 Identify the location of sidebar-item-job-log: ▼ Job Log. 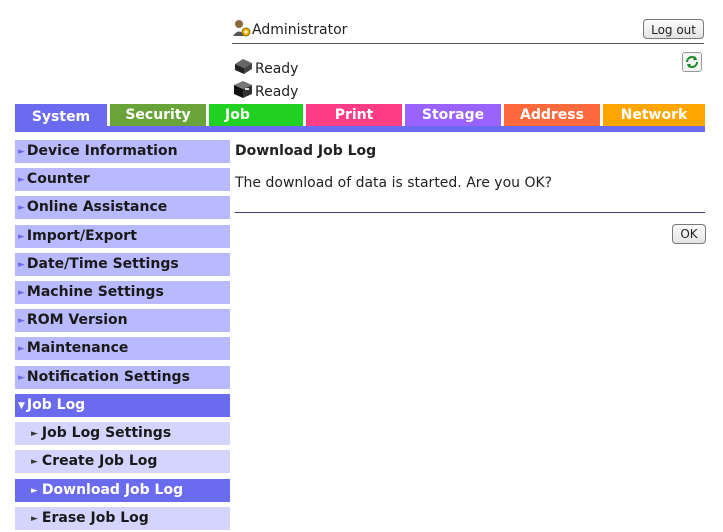
(122, 405).